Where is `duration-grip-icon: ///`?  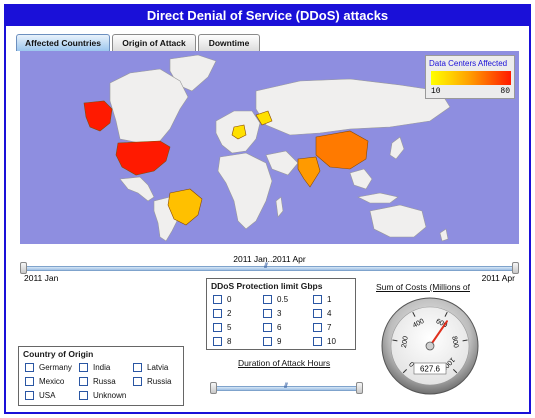 duration-grip-icon: /// is located at coordinates (286, 386).